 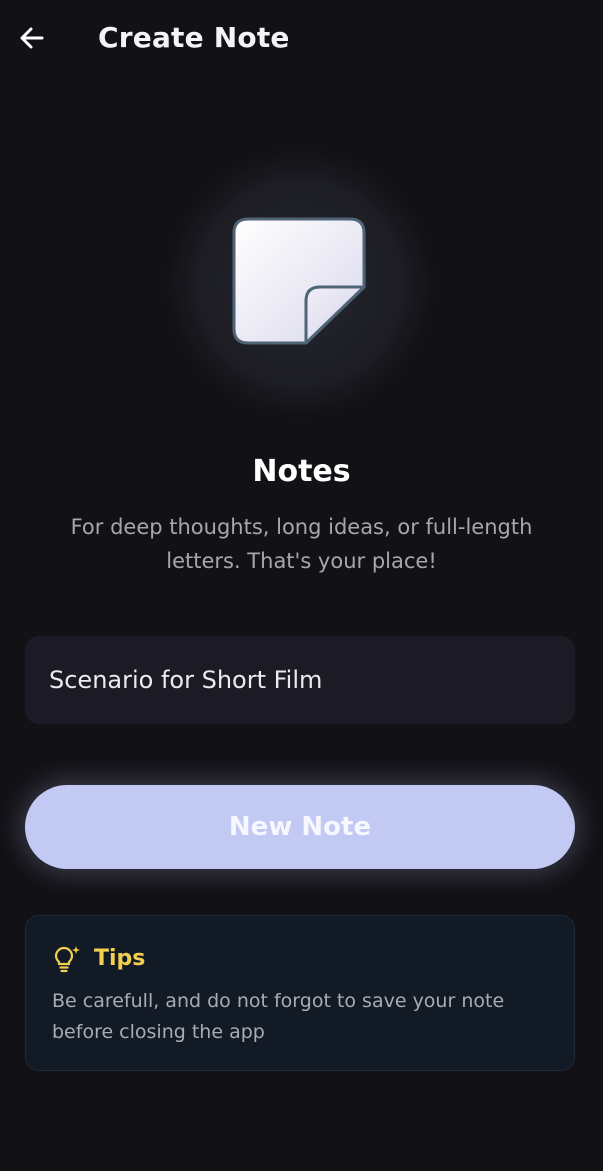 I want to click on arrow-left-icon, so click(x=32, y=38).